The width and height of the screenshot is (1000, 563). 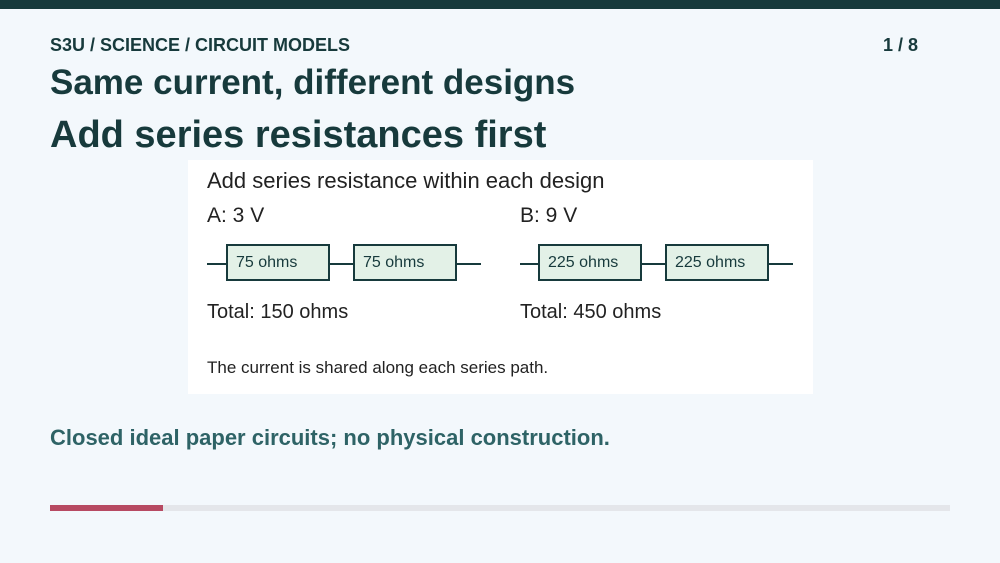 I want to click on design-a-label: A: 3 V, so click(x=236, y=215).